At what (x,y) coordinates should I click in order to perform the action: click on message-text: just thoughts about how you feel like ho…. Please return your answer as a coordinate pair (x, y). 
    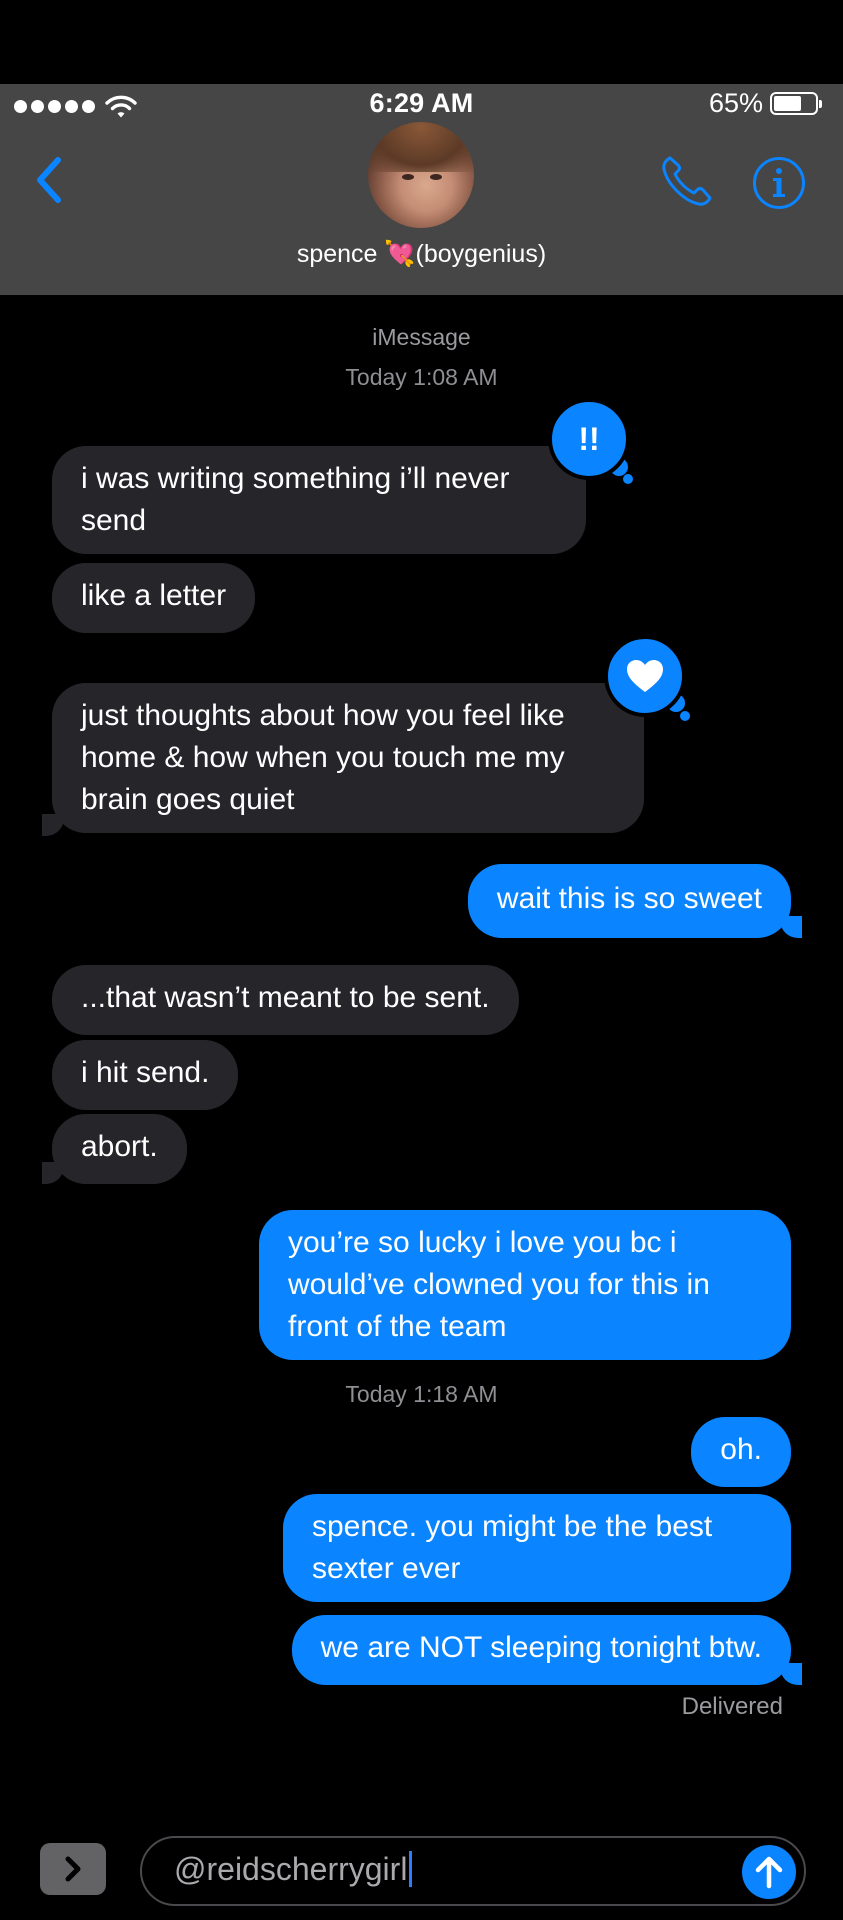
    Looking at the image, I should click on (323, 757).